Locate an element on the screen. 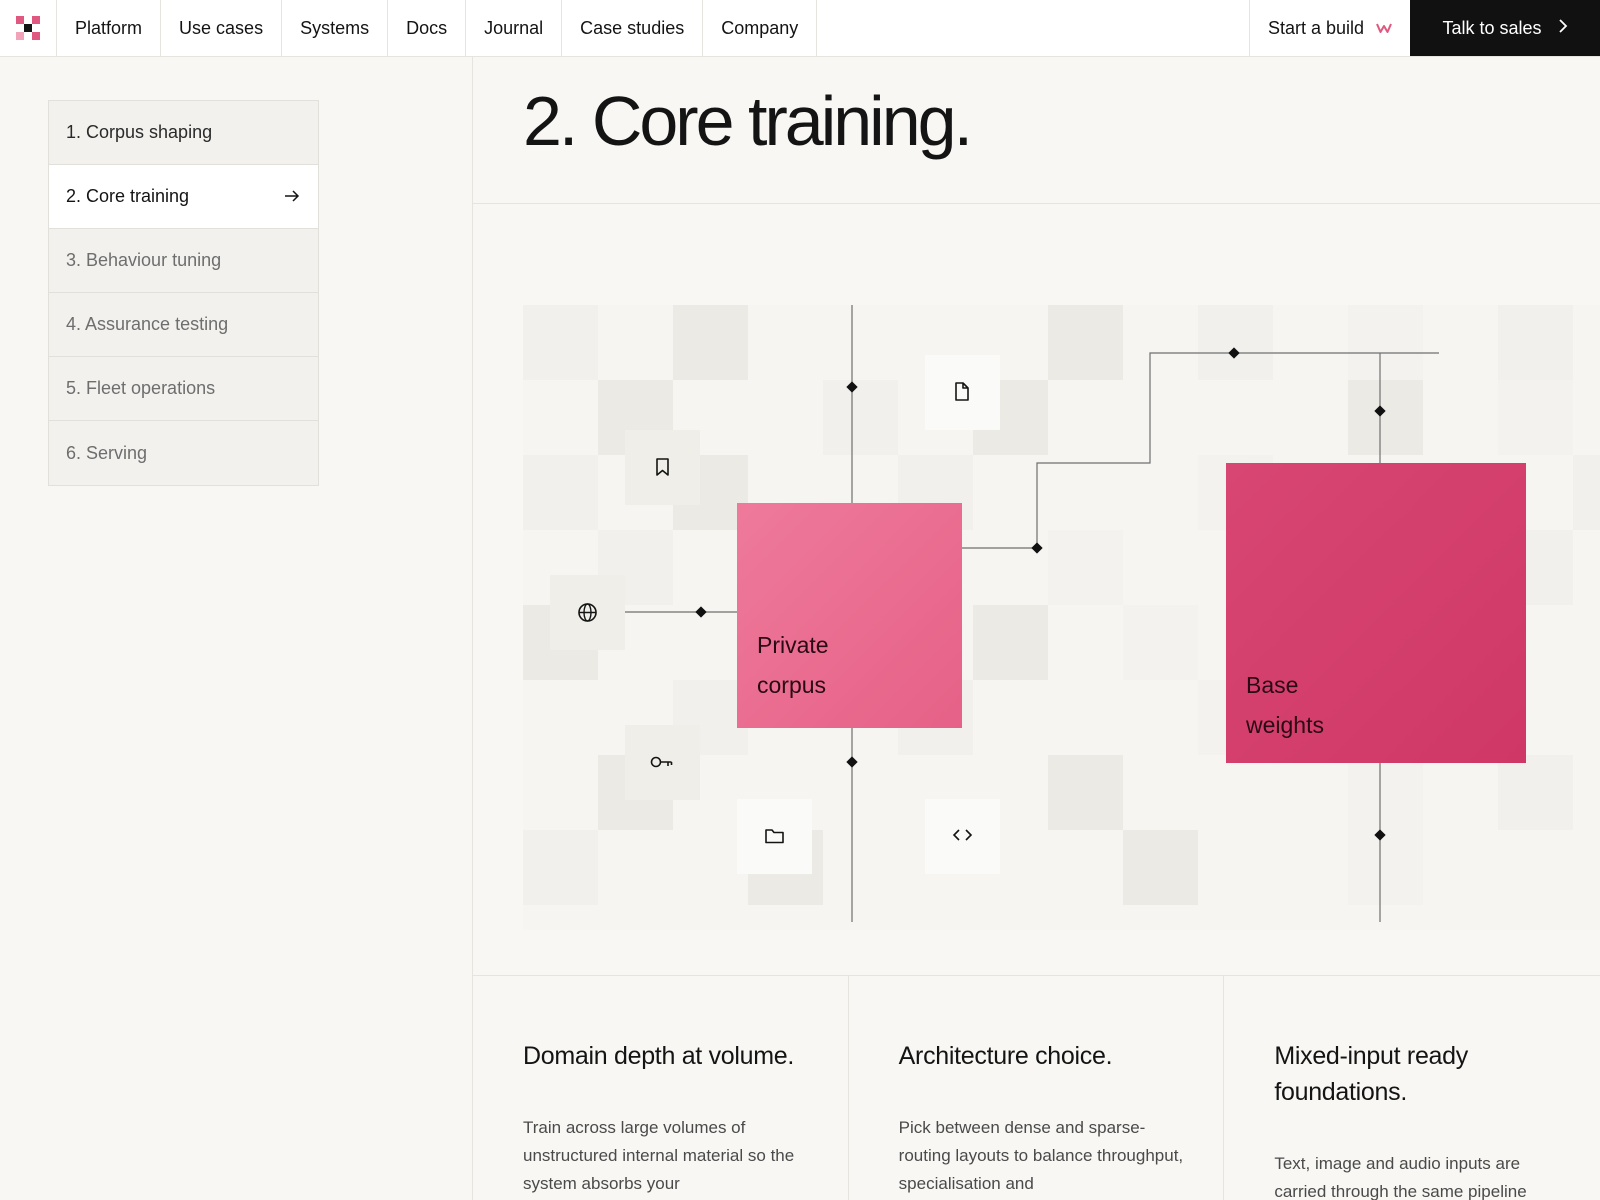 The height and width of the screenshot is (1200, 1600). nav-item-journal: Journal is located at coordinates (514, 28).